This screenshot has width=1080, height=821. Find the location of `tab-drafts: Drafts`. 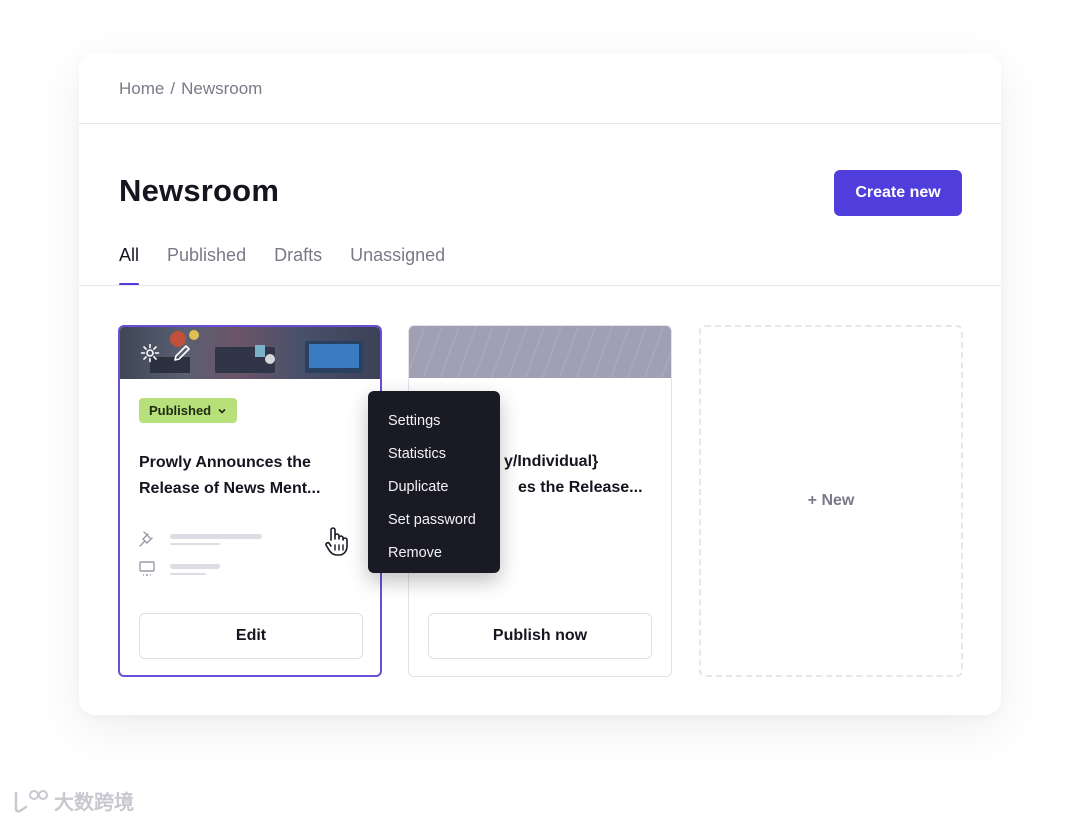

tab-drafts: Drafts is located at coordinates (298, 265).